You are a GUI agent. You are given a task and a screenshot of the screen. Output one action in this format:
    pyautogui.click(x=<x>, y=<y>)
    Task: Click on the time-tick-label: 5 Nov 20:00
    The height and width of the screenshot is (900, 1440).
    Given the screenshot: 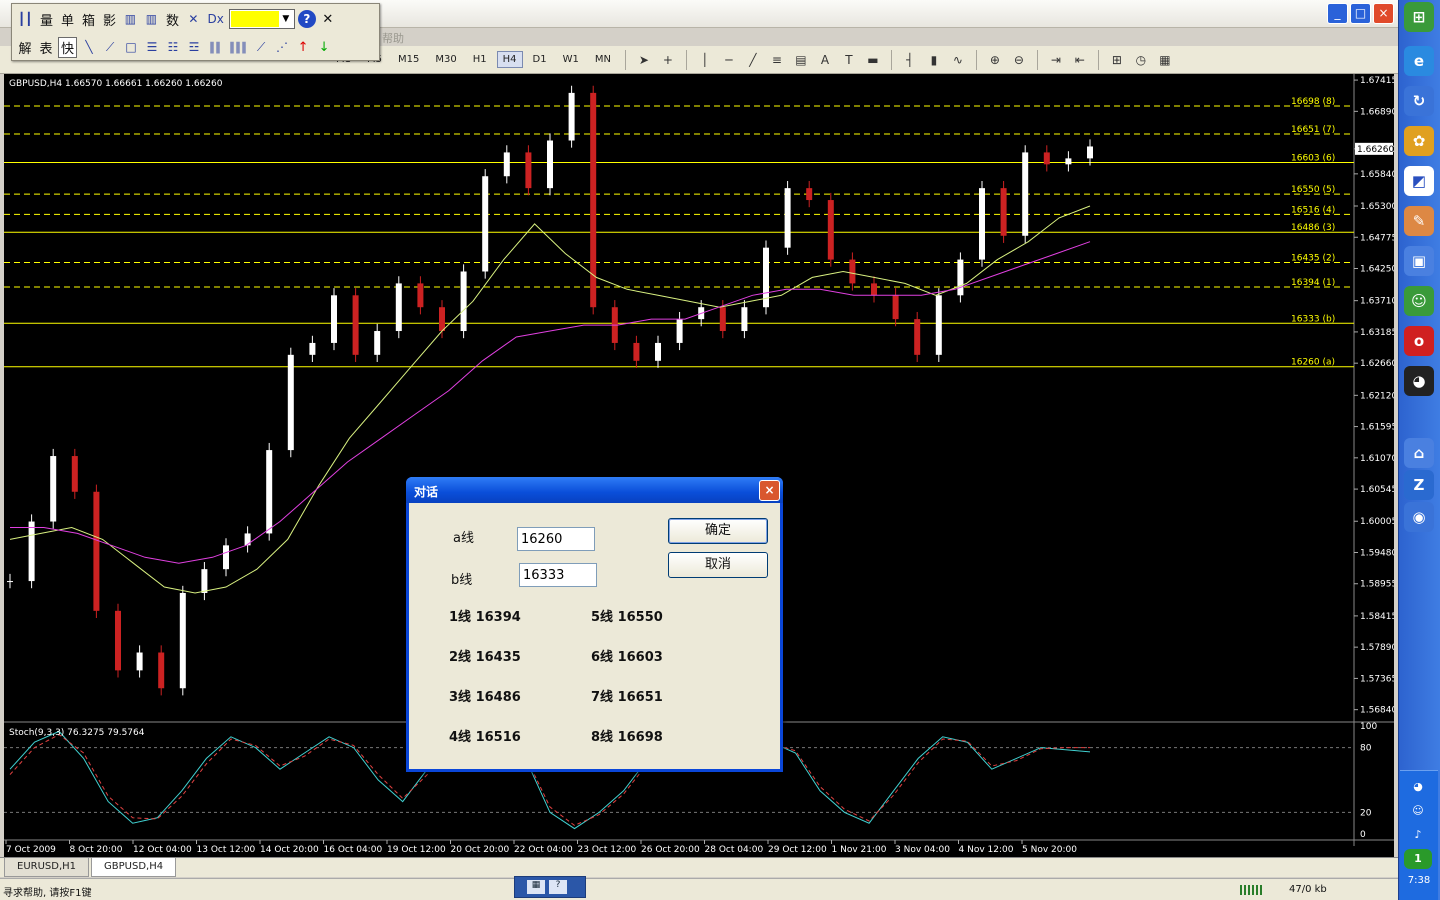 What is the action you would take?
    pyautogui.click(x=1049, y=850)
    